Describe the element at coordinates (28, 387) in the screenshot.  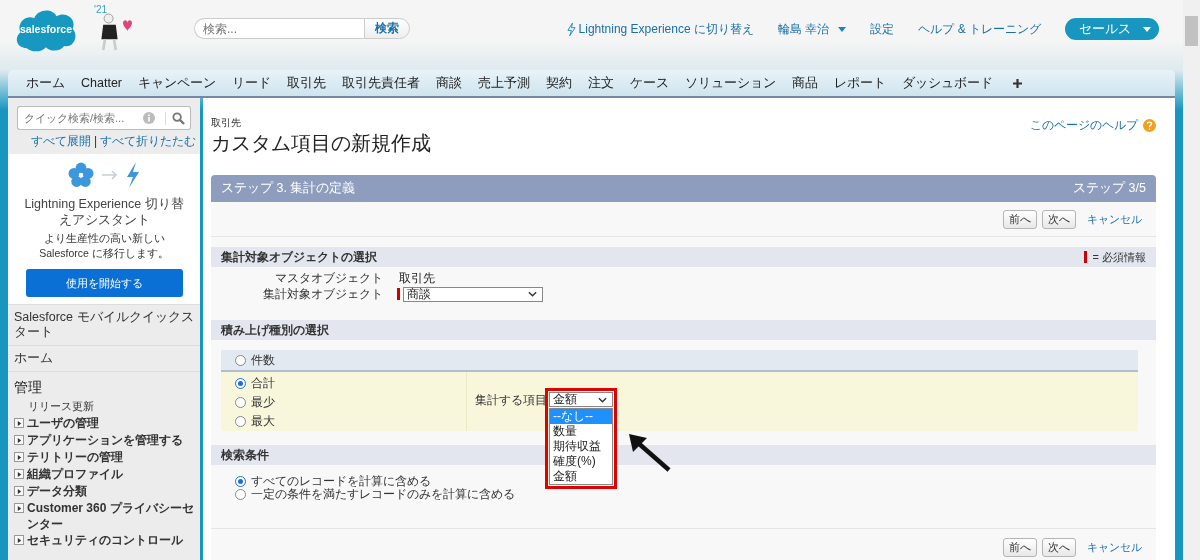
I see `sidebar-section-title: 管理` at that location.